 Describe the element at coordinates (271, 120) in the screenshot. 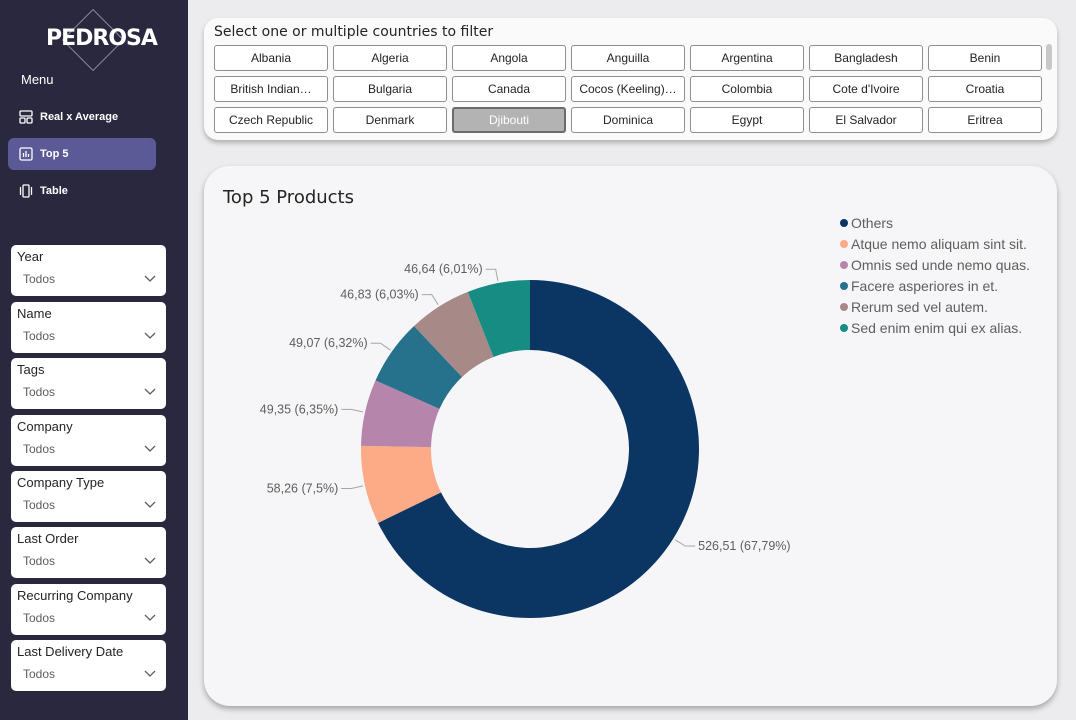

I see `country-button: Czech Republic` at that location.